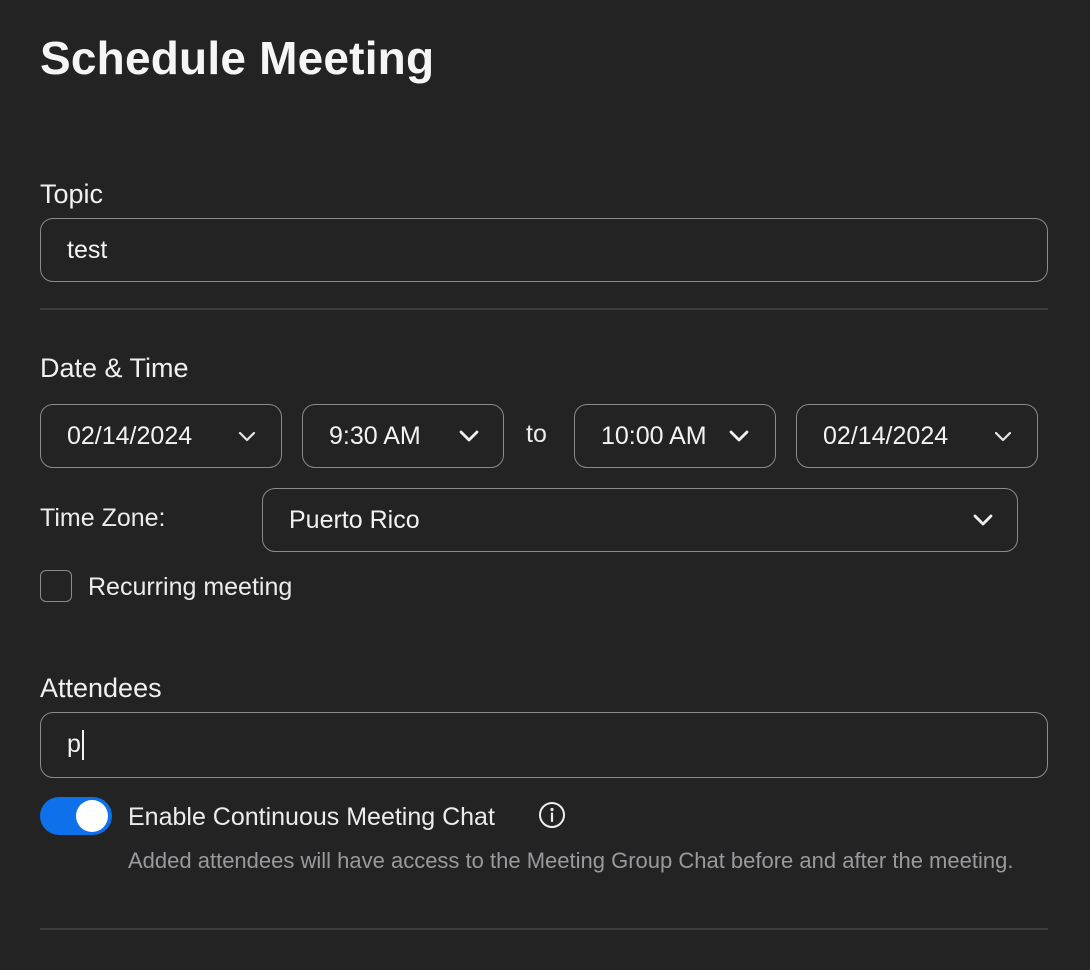 This screenshot has width=1090, height=970. I want to click on topic-label: Topic, so click(72, 194).